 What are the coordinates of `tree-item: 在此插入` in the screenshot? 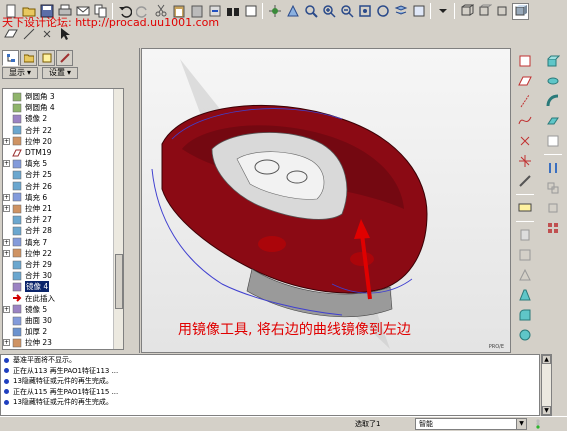 It's located at (29, 298).